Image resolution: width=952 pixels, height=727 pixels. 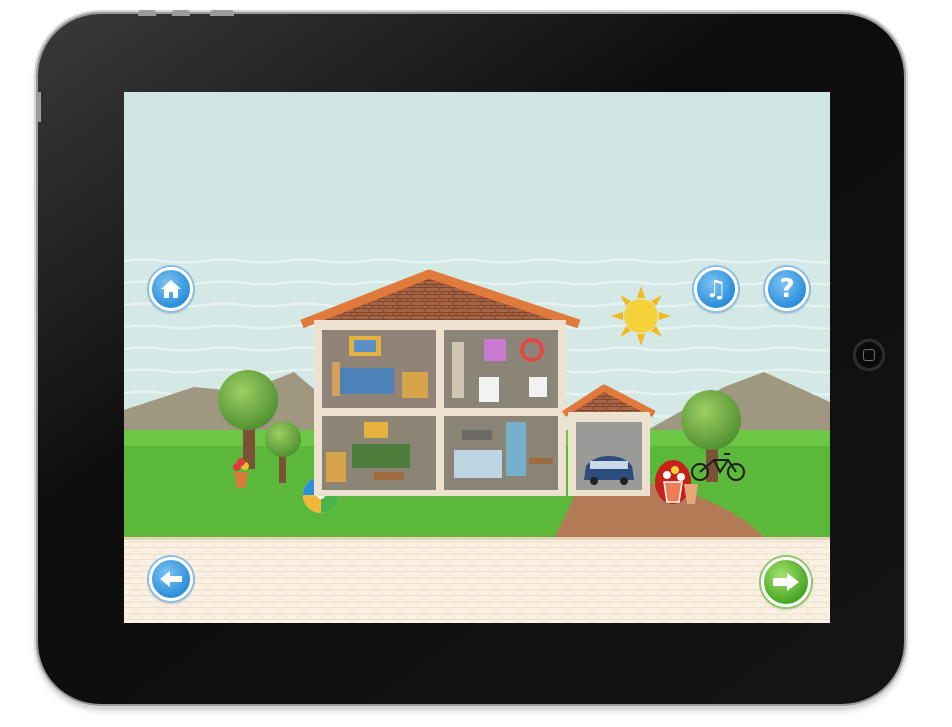 I want to click on help-button: ?, so click(x=787, y=289).